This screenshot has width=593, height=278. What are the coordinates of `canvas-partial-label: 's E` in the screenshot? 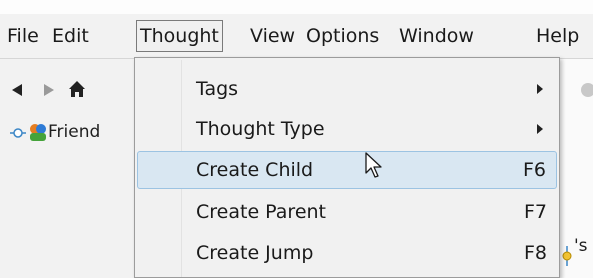 It's located at (583, 246).